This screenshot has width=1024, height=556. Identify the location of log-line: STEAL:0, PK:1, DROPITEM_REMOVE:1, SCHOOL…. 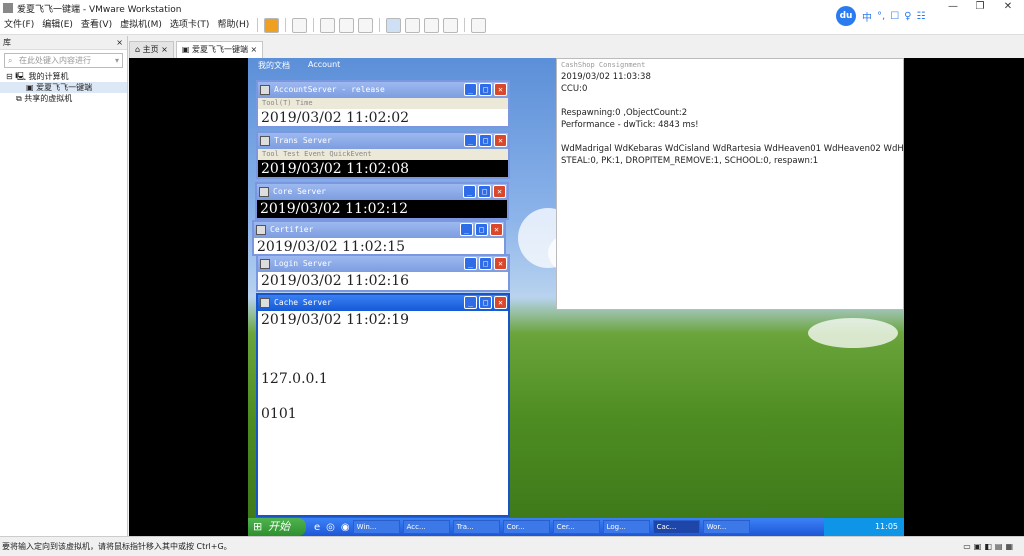
(690, 161).